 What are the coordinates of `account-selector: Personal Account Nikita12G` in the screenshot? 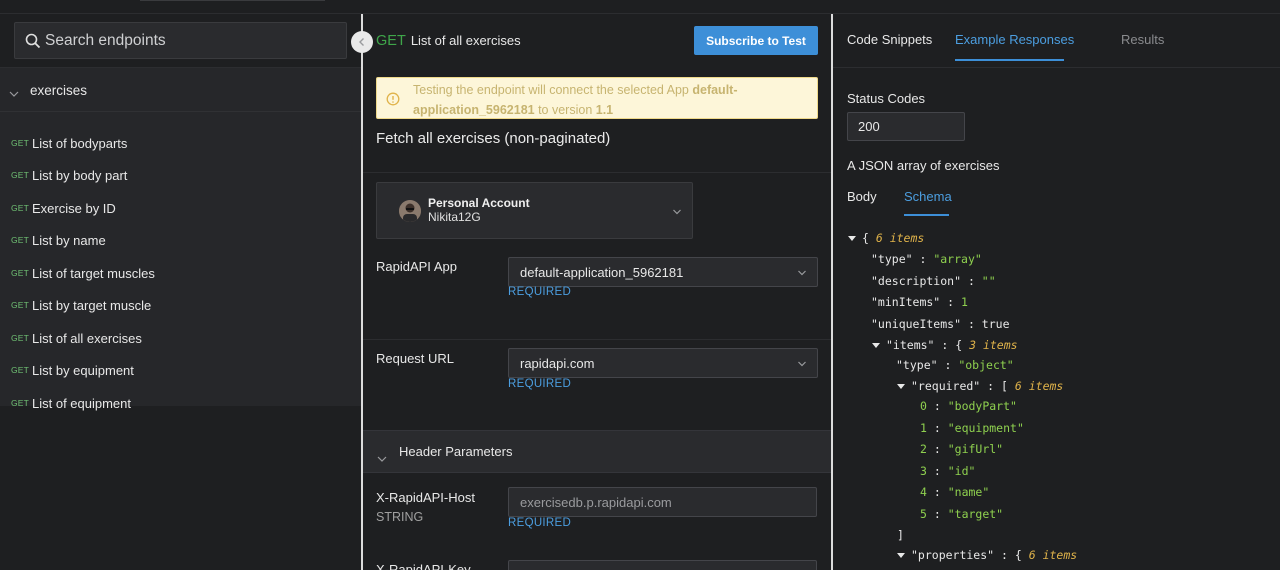 It's located at (534, 210).